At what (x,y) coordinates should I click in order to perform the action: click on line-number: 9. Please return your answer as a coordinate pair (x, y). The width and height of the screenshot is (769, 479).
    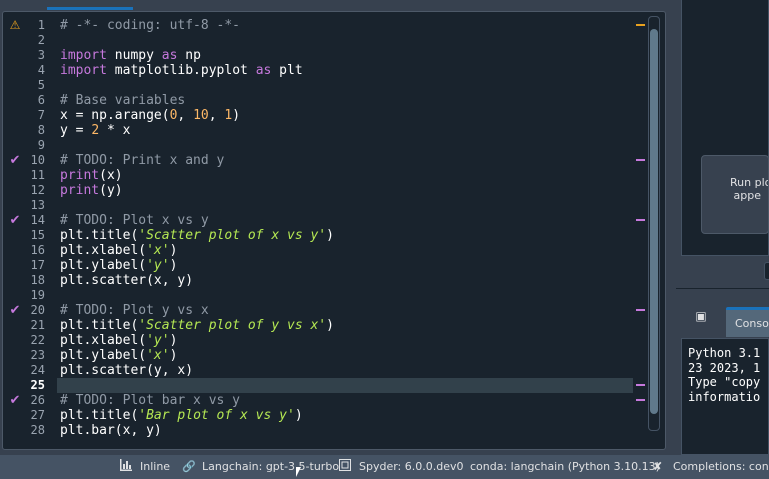
    Looking at the image, I should click on (41, 145).